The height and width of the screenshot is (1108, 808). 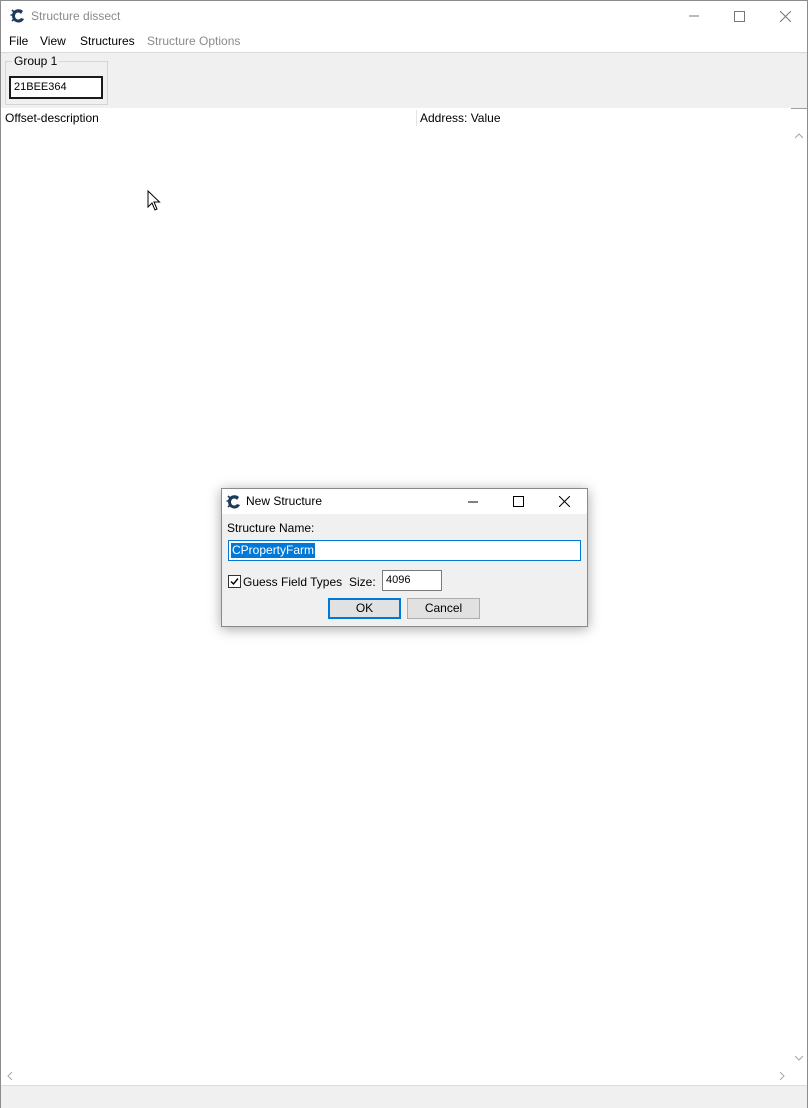 I want to click on checkmark-icon, so click(x=234, y=582).